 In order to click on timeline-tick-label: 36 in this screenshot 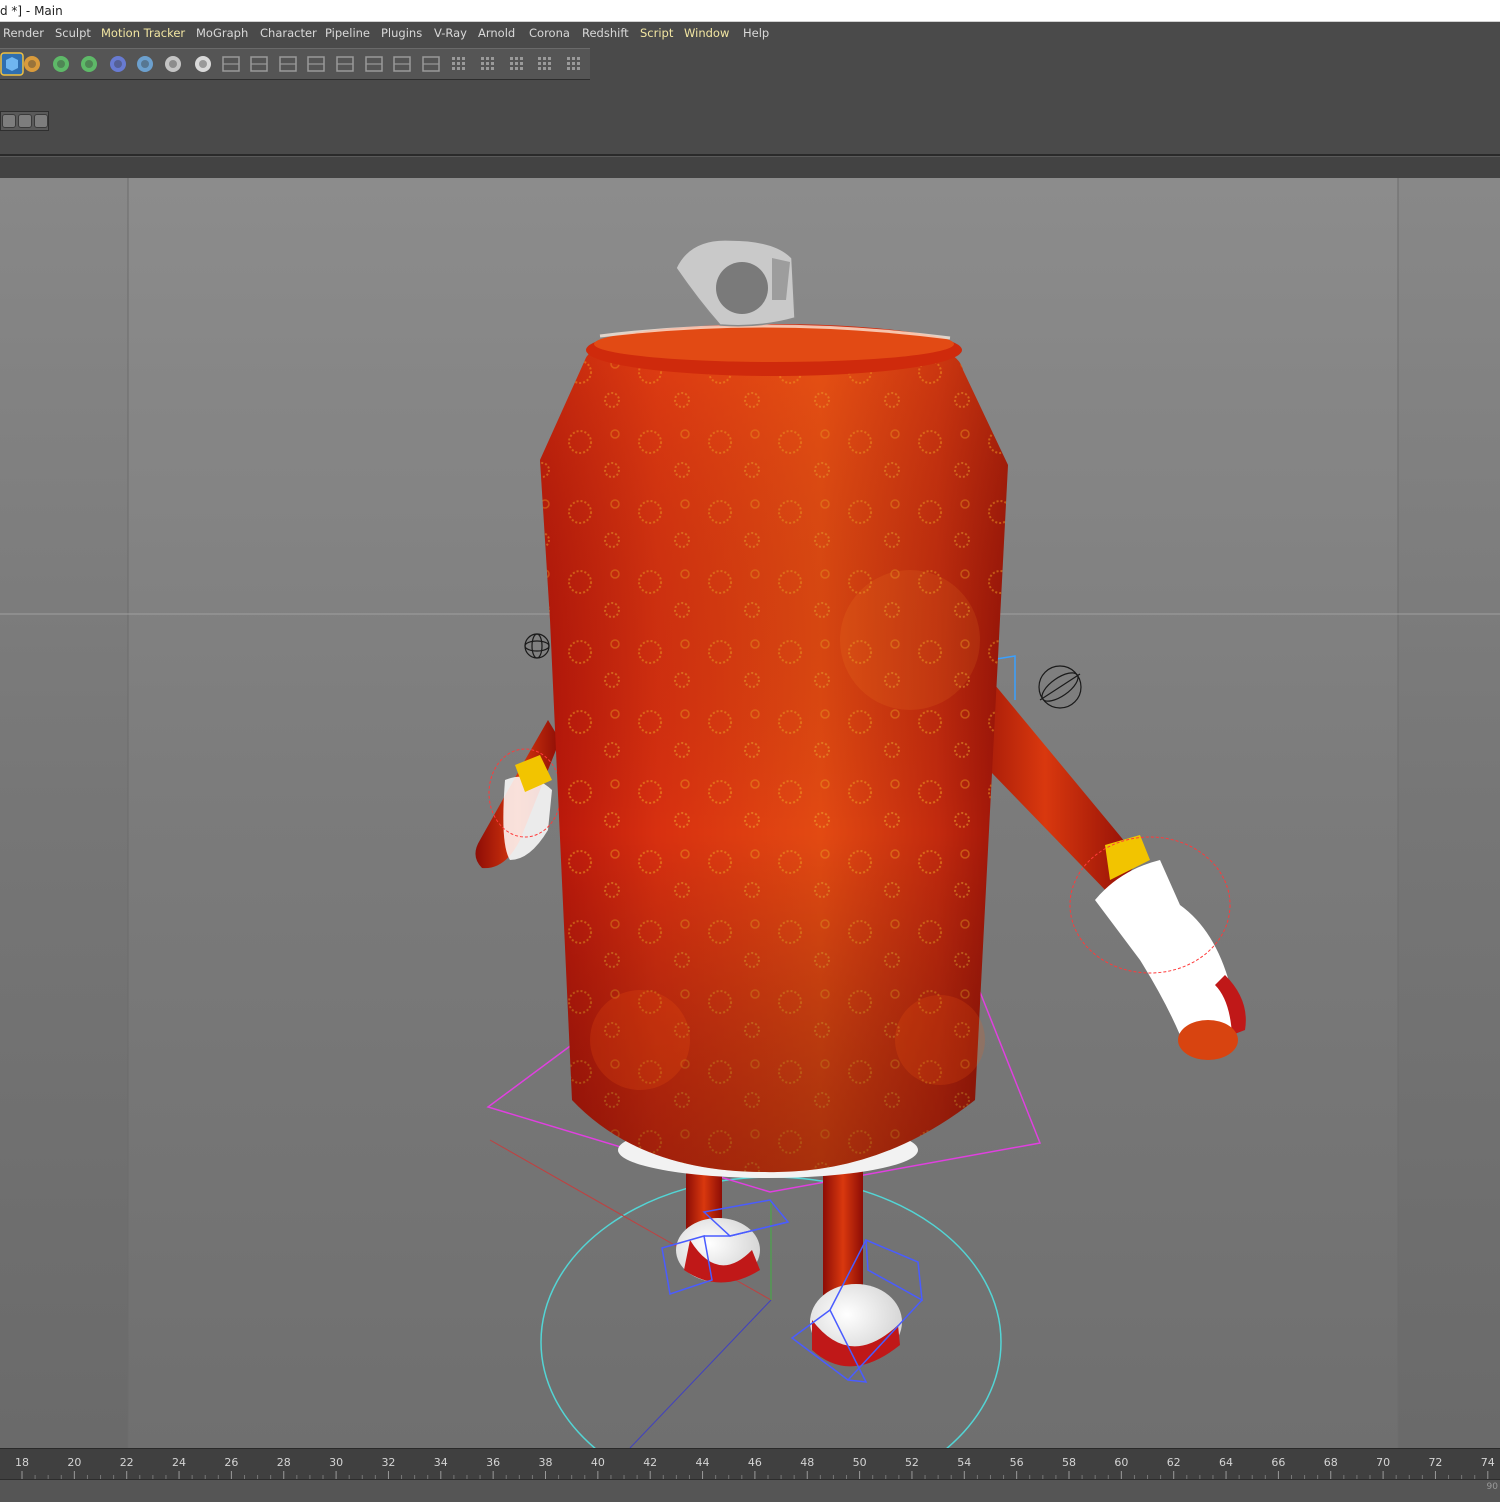, I will do `click(493, 1462)`.